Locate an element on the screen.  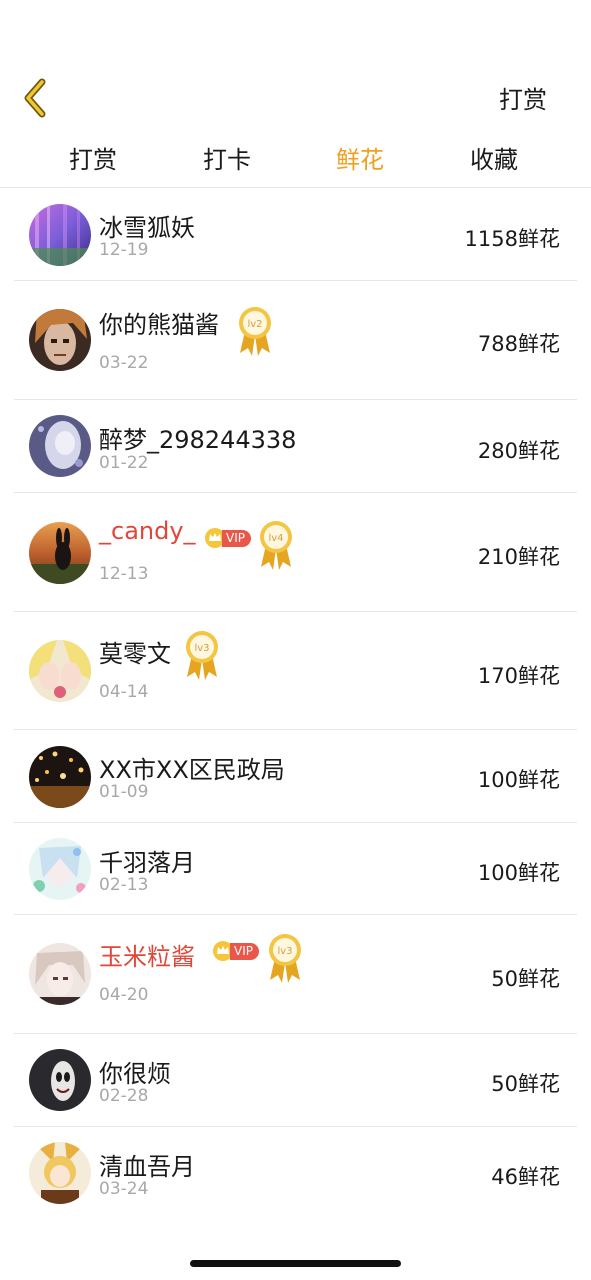
user-name: 千羽落月 is located at coordinates (147, 863).